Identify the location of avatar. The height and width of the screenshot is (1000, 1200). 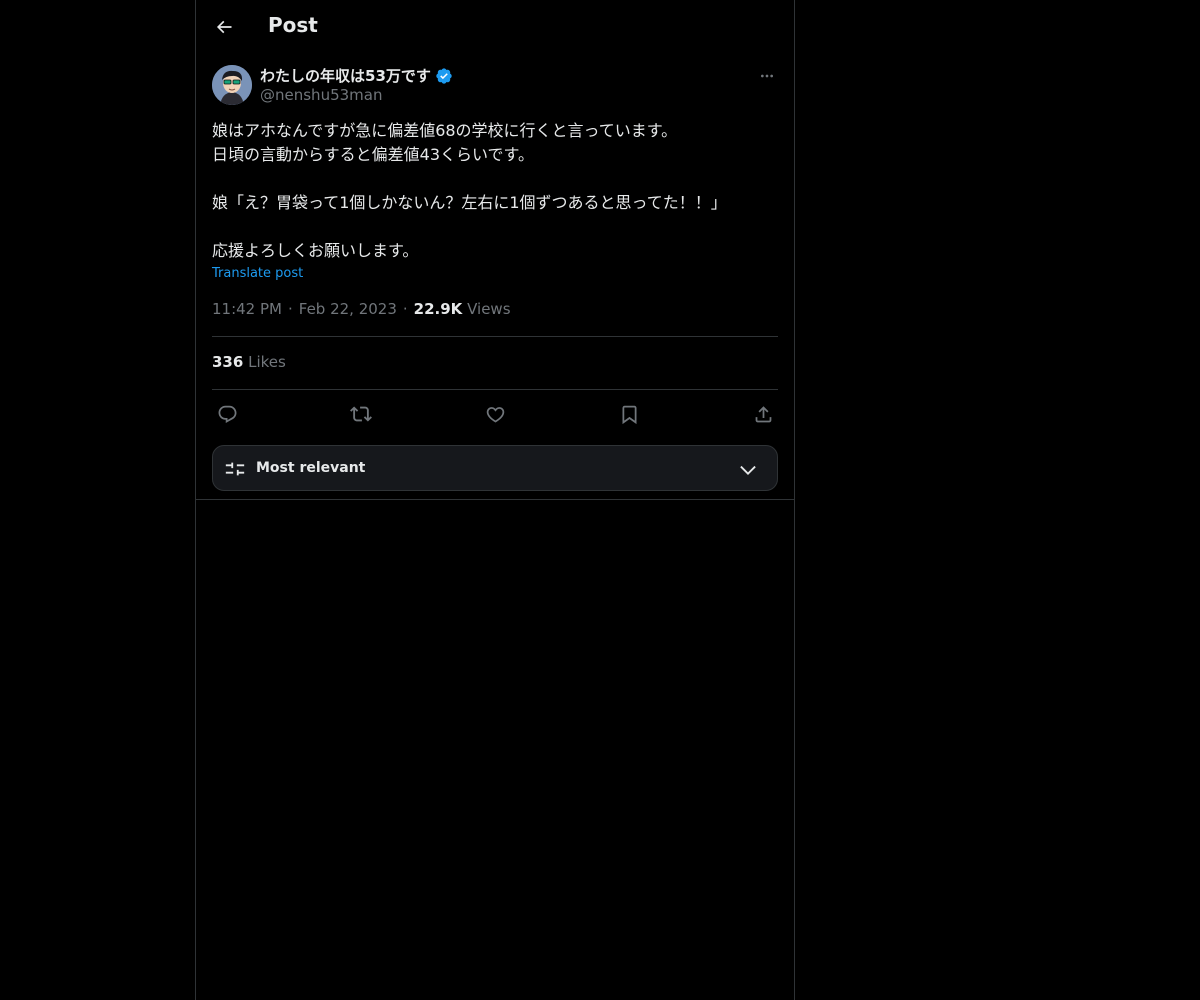
(232, 85).